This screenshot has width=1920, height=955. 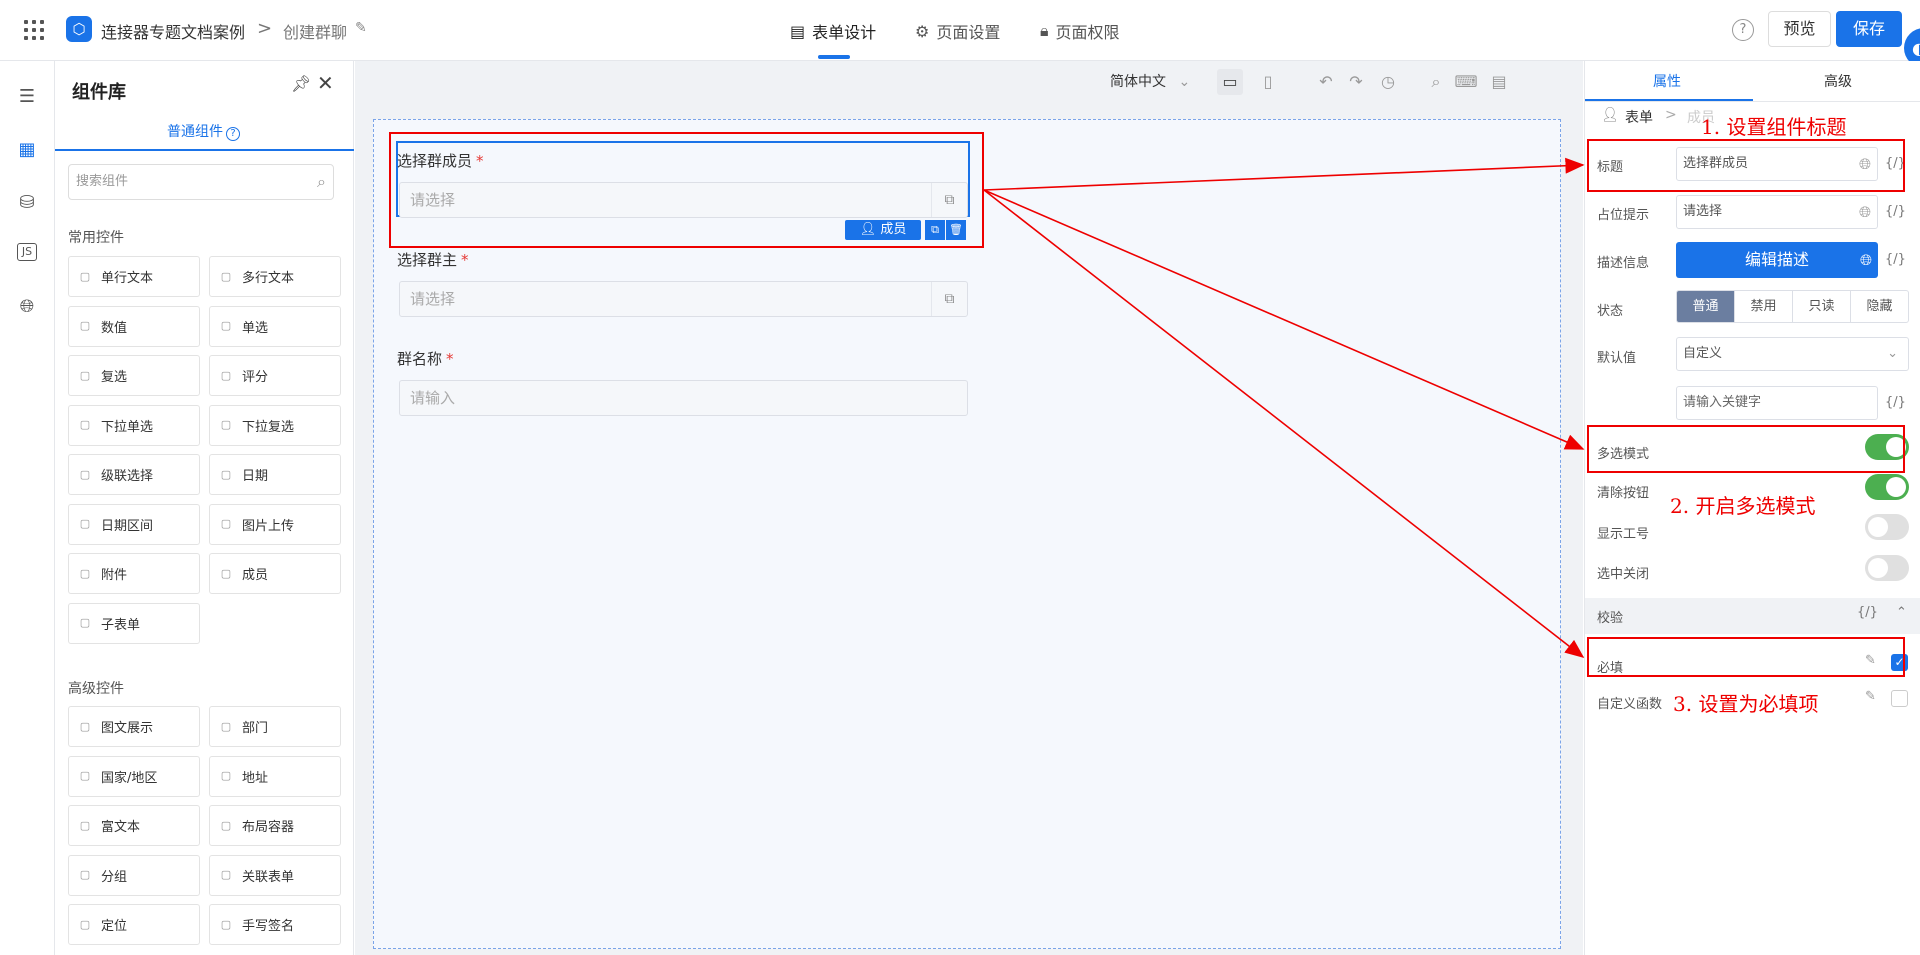 What do you see at coordinates (27, 97) in the screenshot?
I see `outline-icon: ☰` at bounding box center [27, 97].